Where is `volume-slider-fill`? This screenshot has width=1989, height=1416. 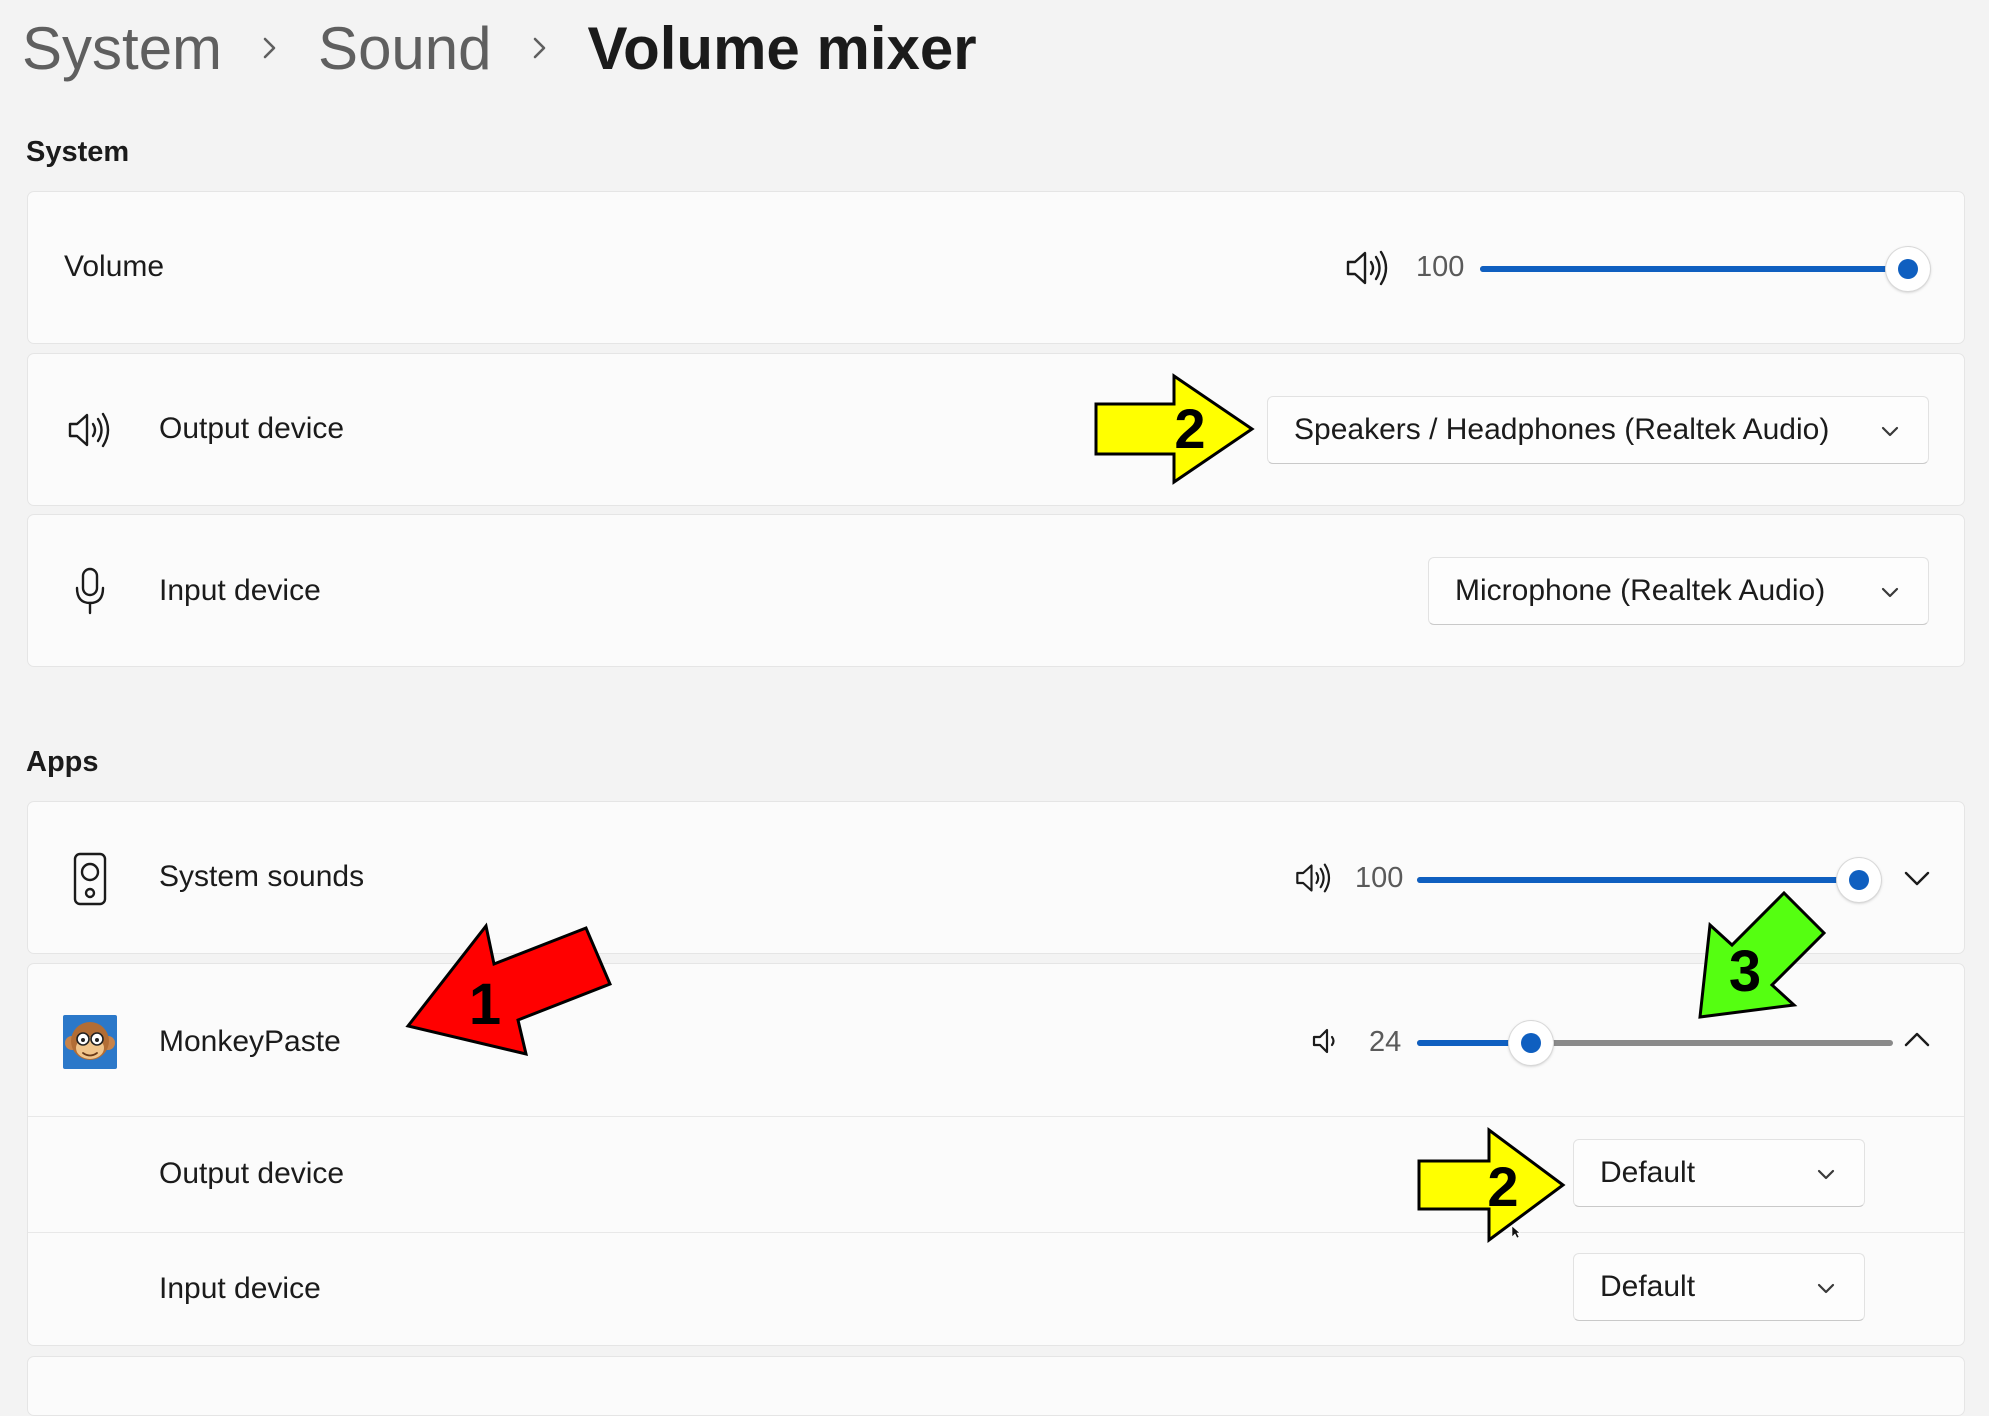 volume-slider-fill is located at coordinates (1694, 269).